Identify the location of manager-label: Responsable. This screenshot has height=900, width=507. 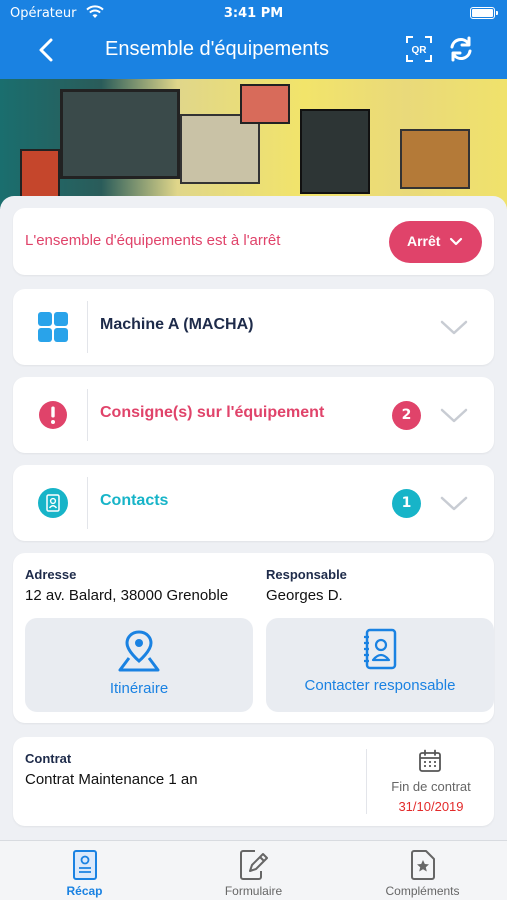
(306, 574).